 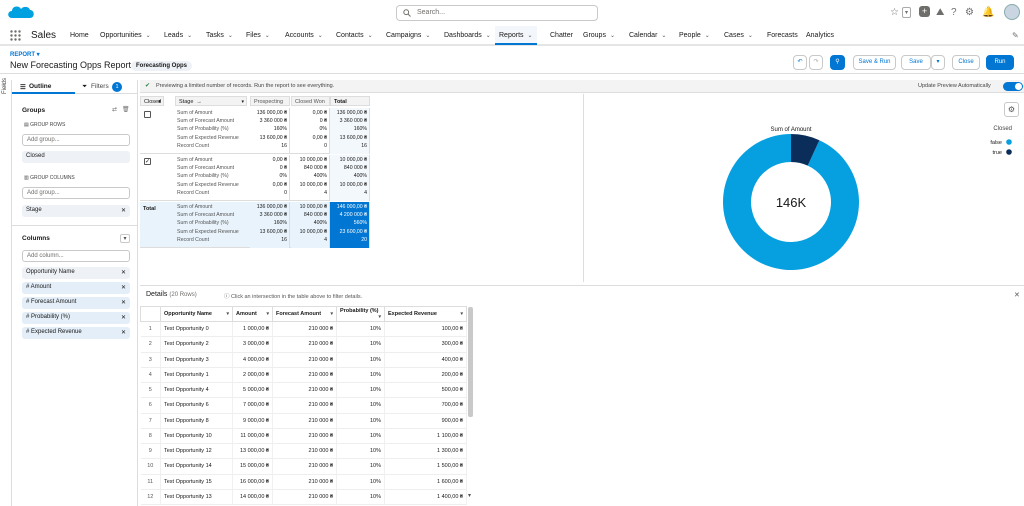 What do you see at coordinates (516, 35) in the screenshot?
I see `nav-item-reports: Reports ⌄` at bounding box center [516, 35].